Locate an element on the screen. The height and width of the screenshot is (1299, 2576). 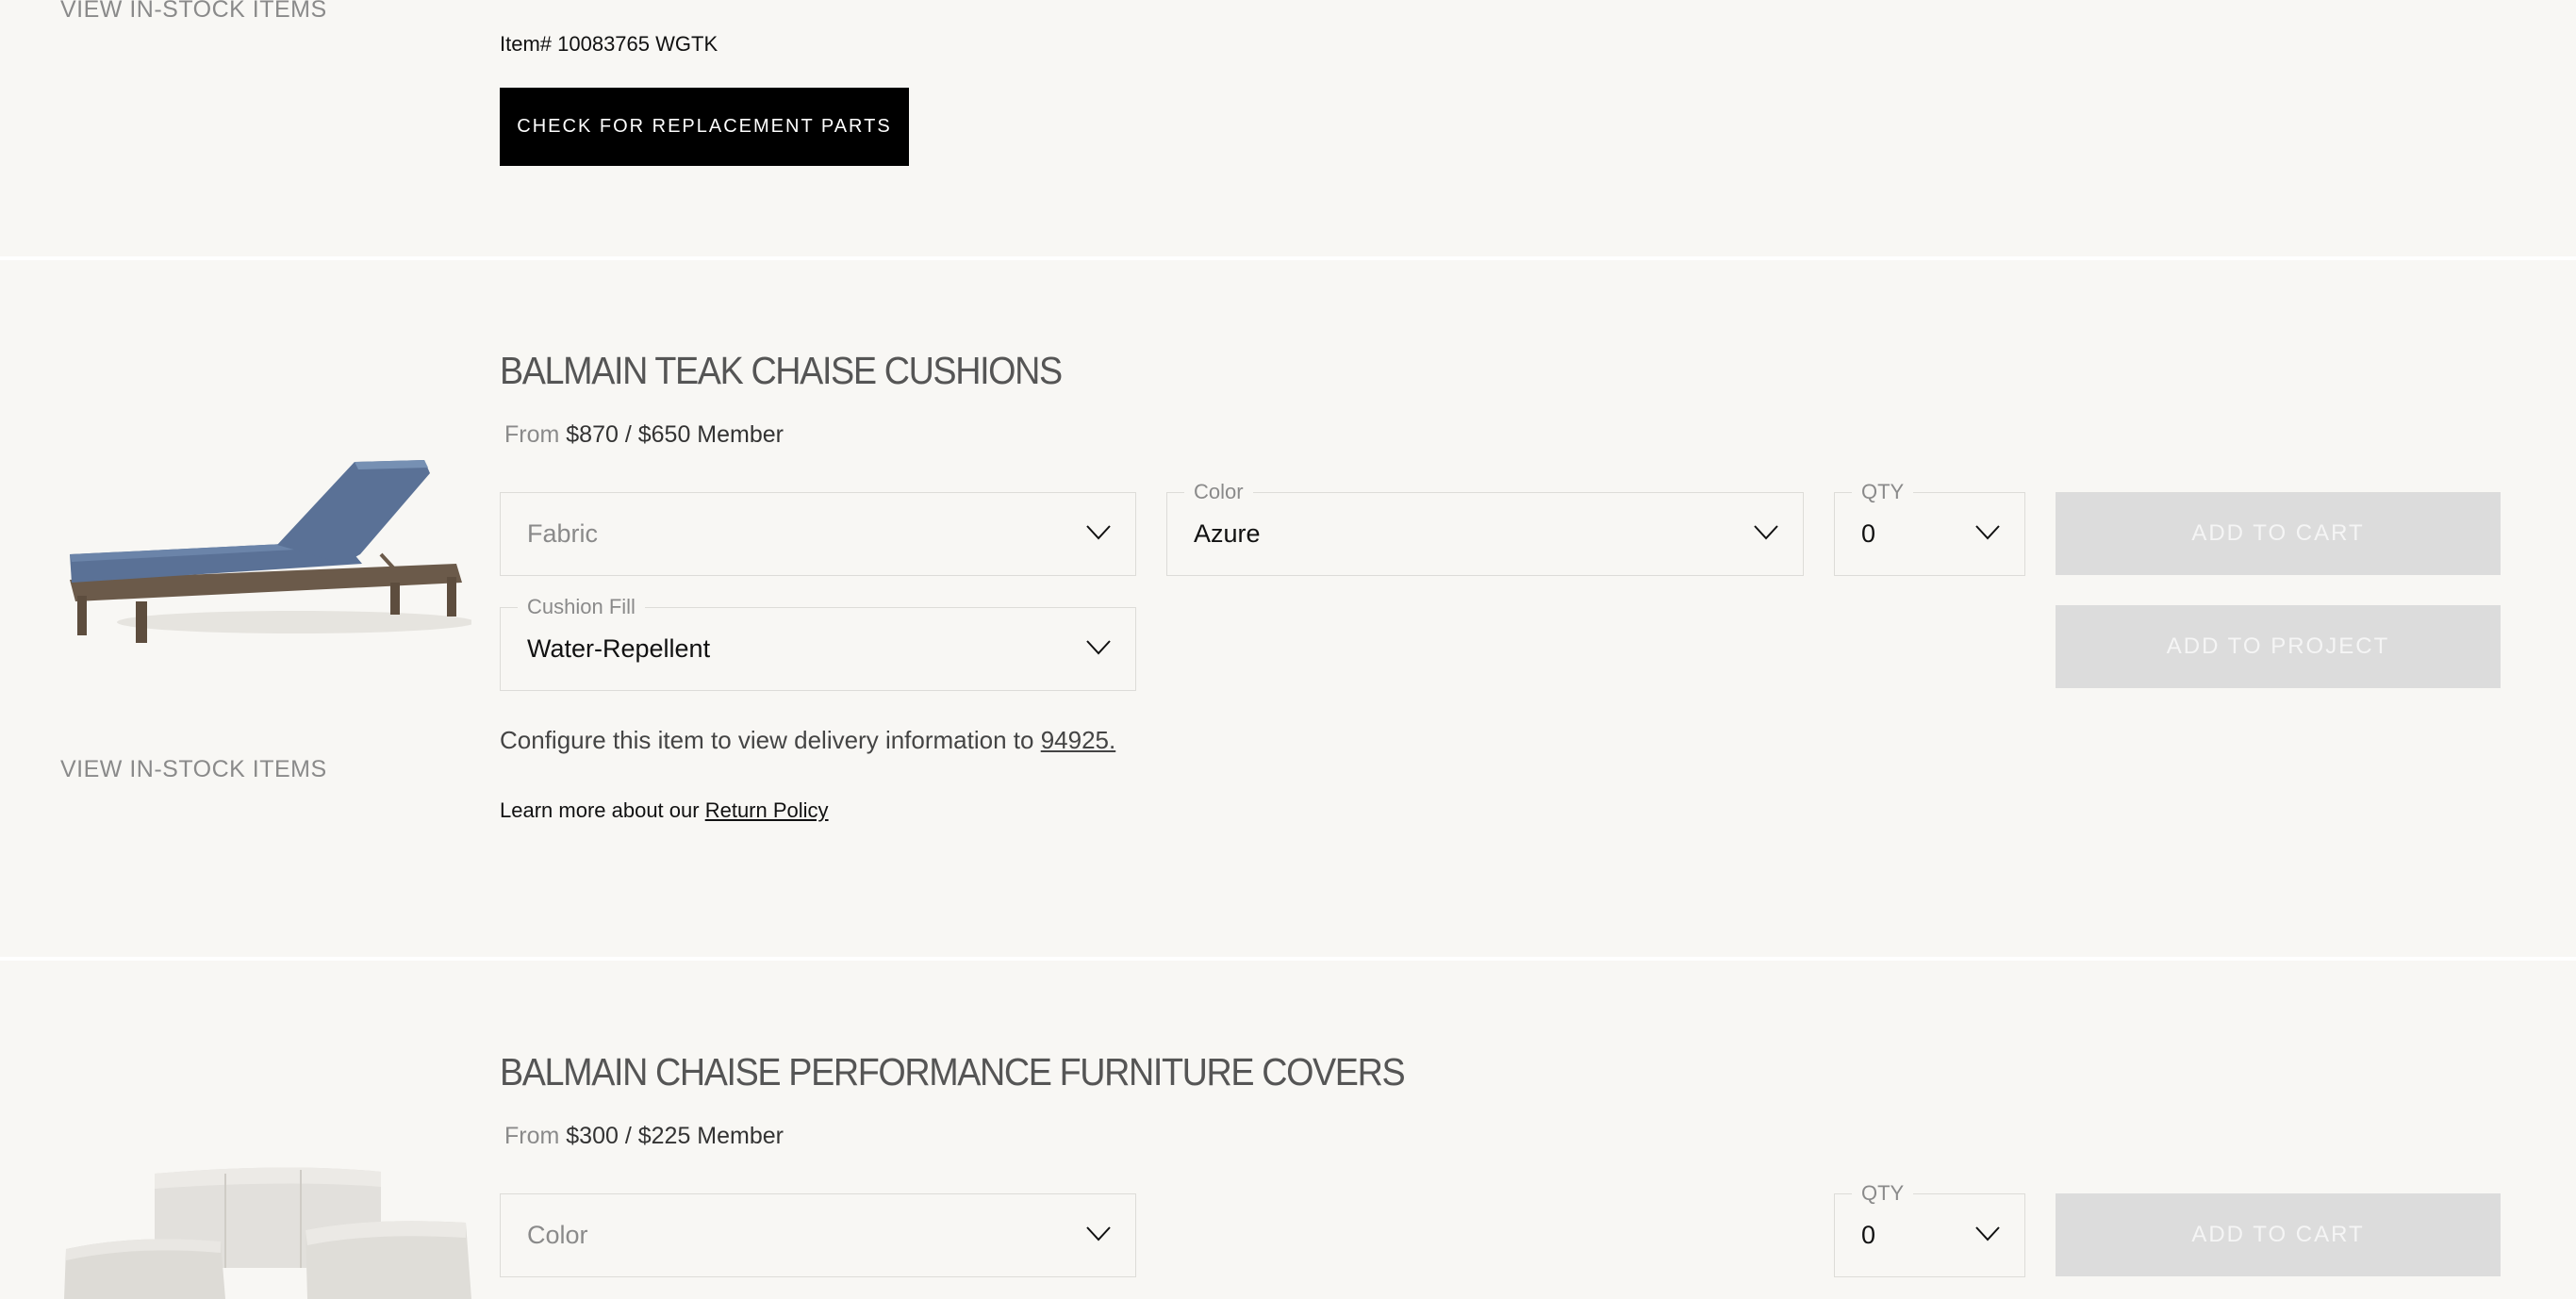
check-replacement-parts-button: CHECK FOR REPLACEMENT PARTS is located at coordinates (704, 127).